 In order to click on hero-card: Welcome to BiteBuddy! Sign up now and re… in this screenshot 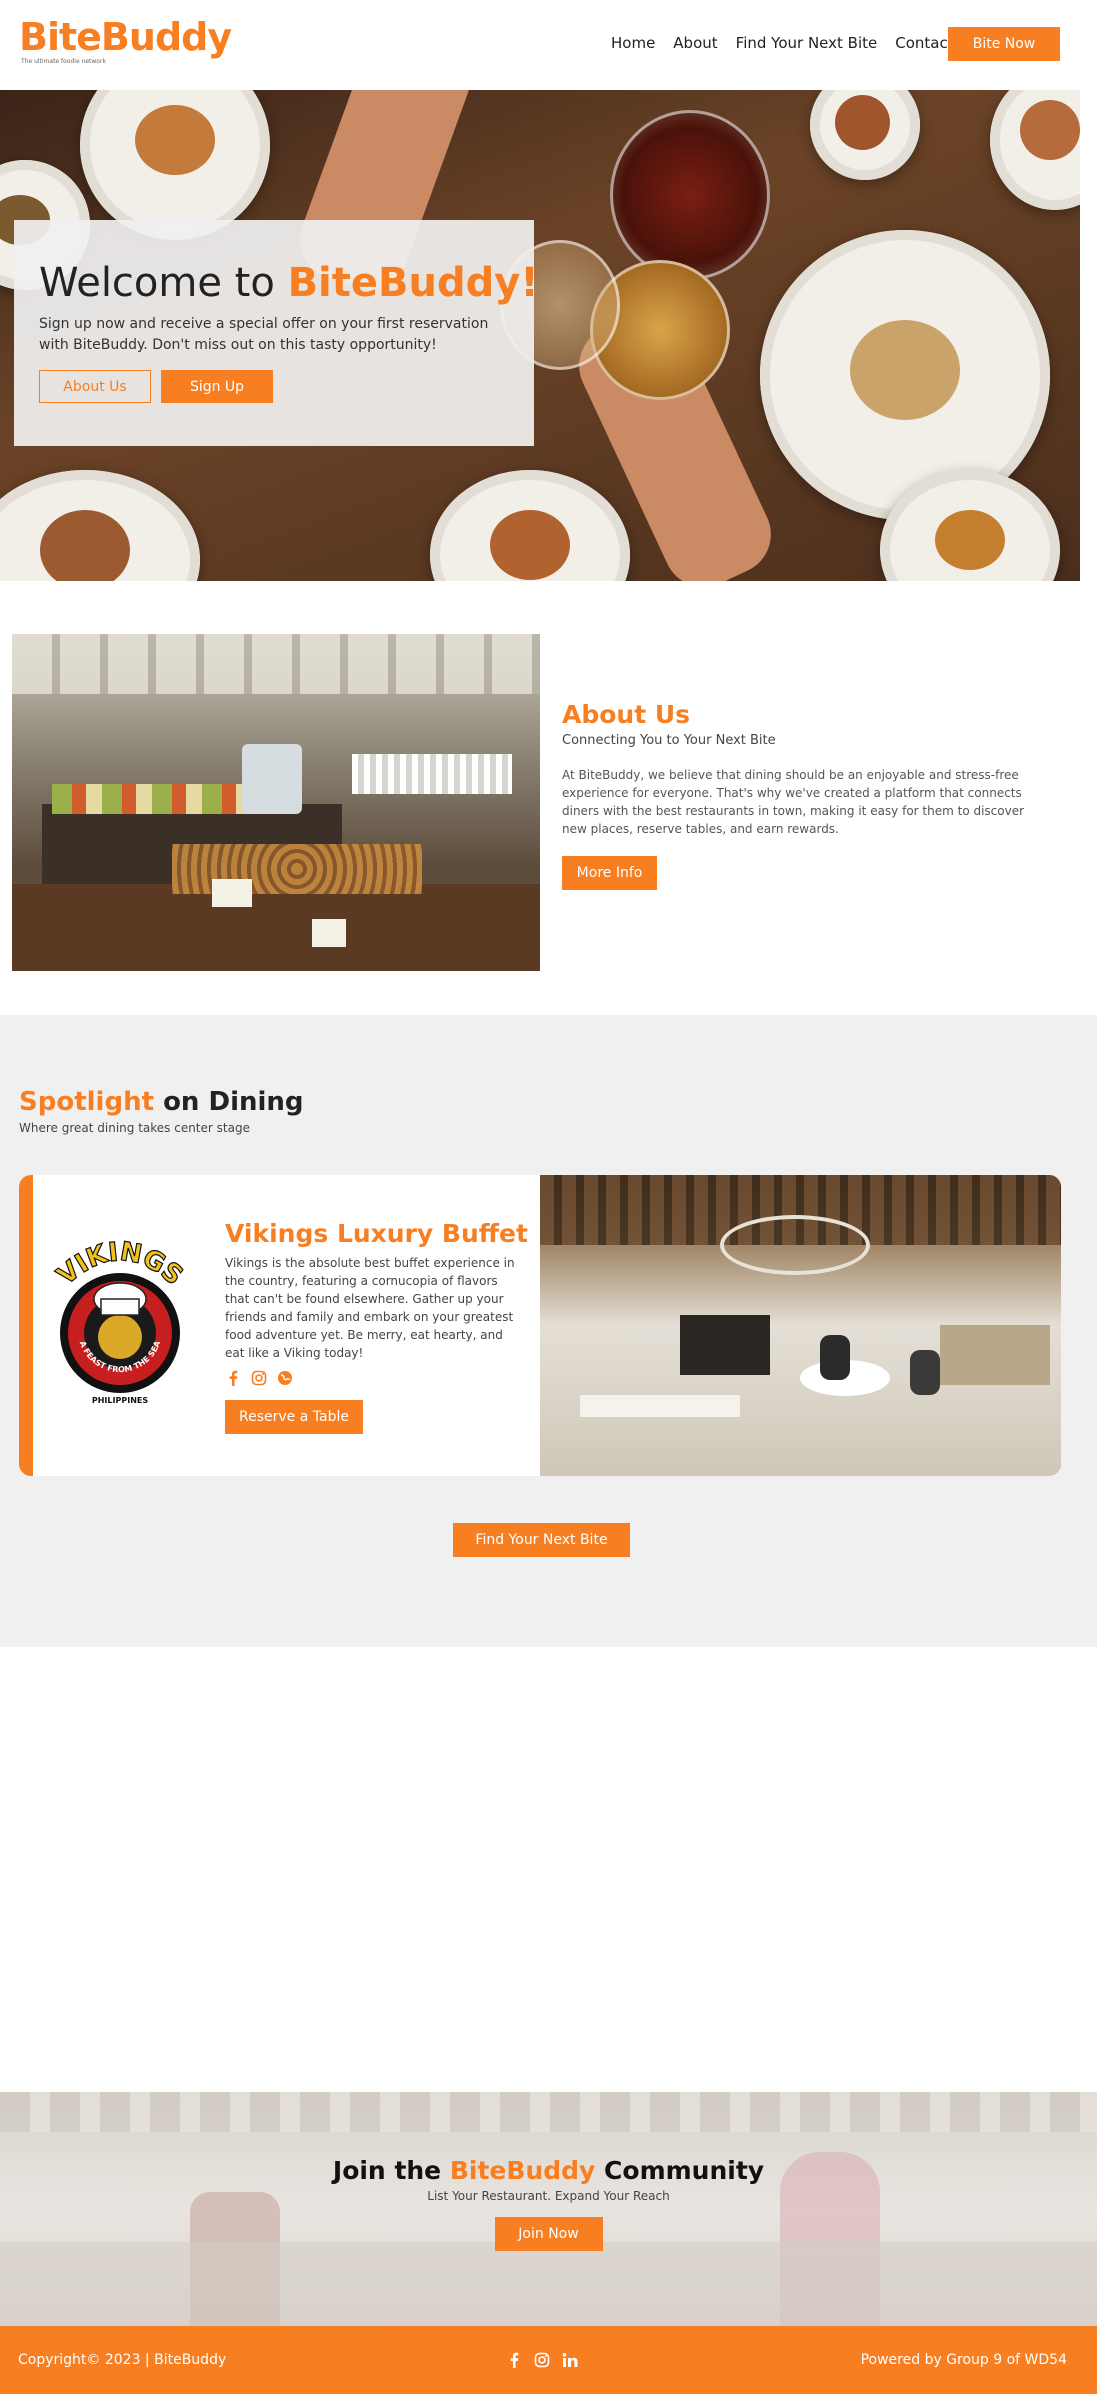, I will do `click(276, 333)`.